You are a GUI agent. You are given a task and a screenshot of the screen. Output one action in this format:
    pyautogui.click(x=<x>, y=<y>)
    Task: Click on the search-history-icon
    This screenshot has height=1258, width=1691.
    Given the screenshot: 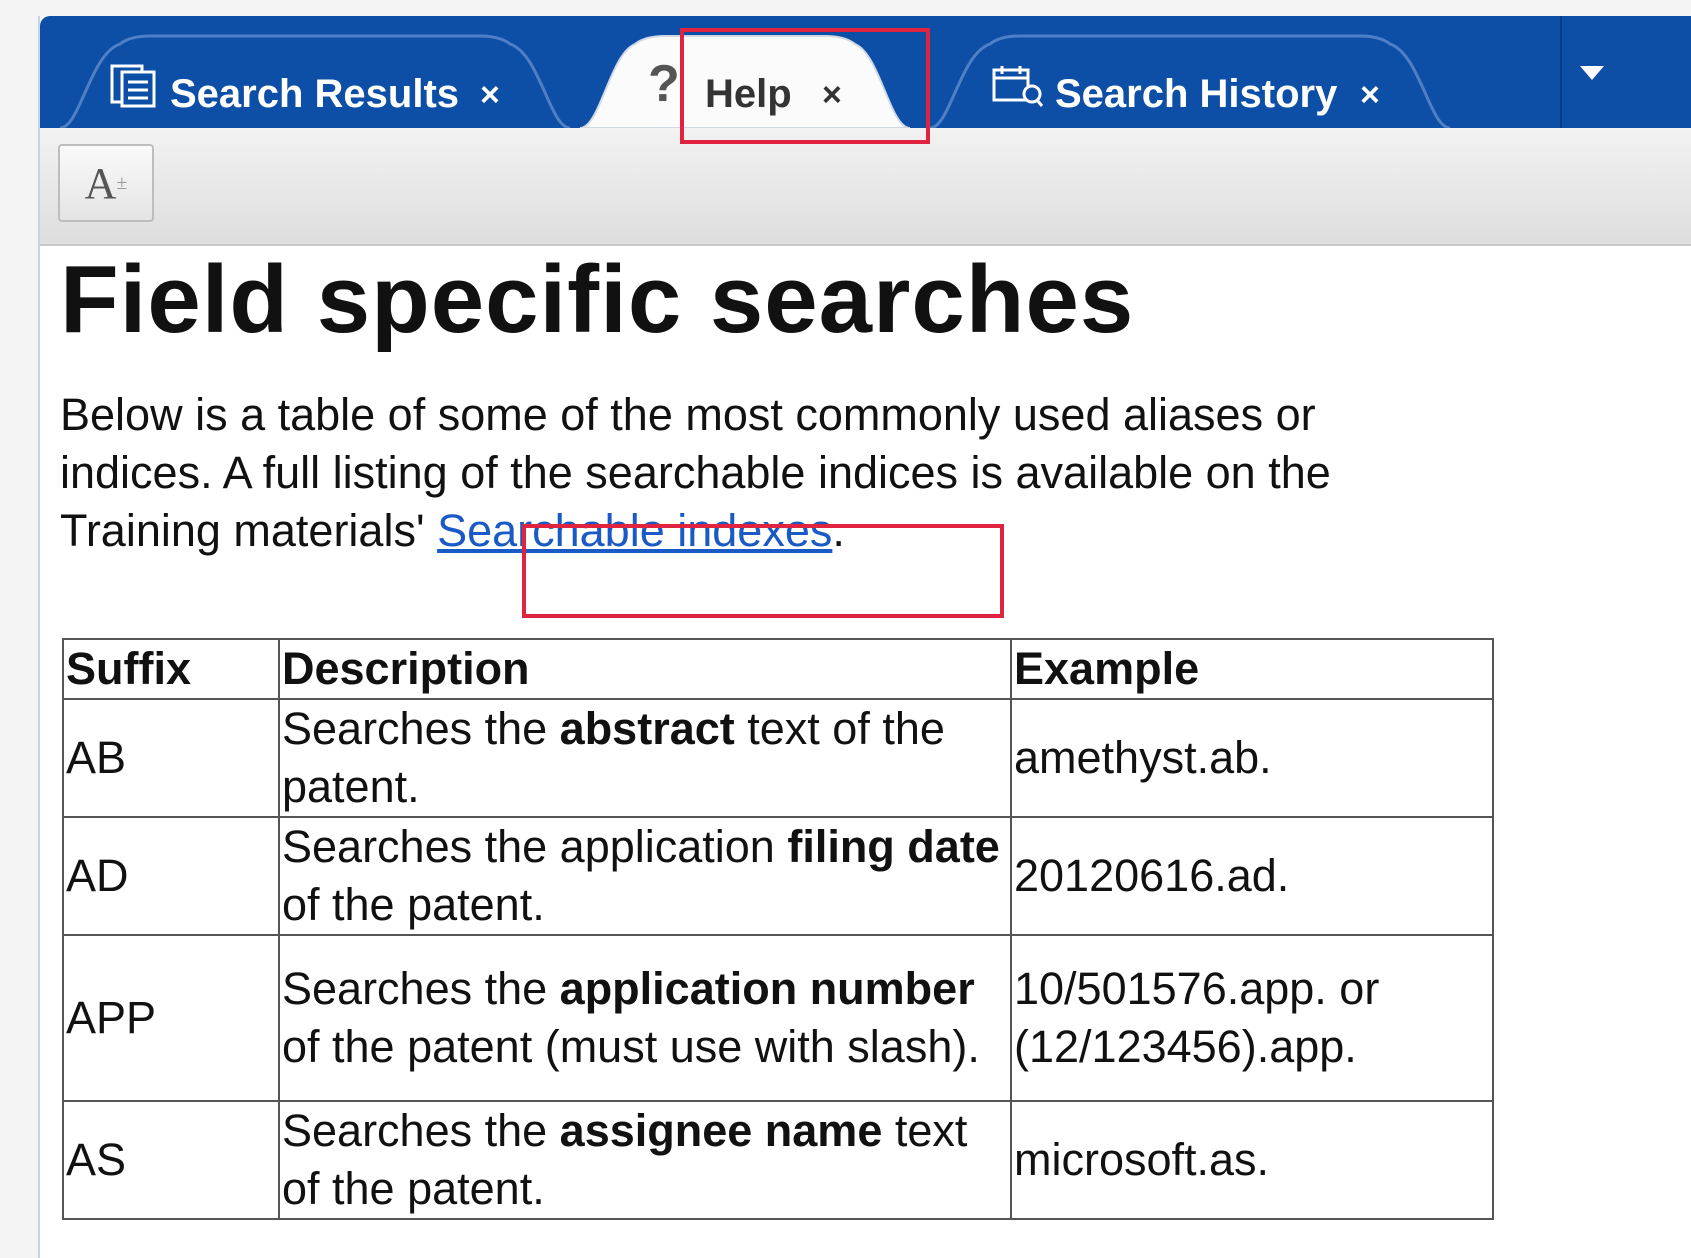 What is the action you would take?
    pyautogui.click(x=1018, y=86)
    